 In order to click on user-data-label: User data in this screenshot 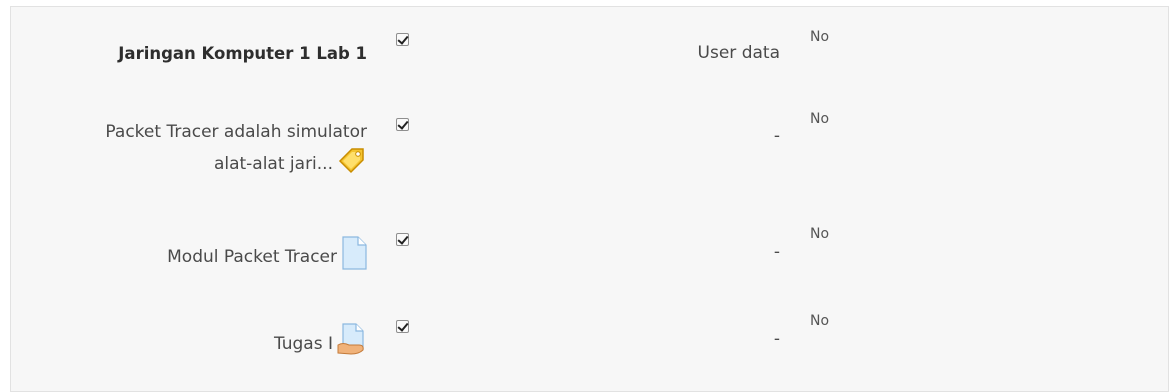, I will do `click(738, 53)`.